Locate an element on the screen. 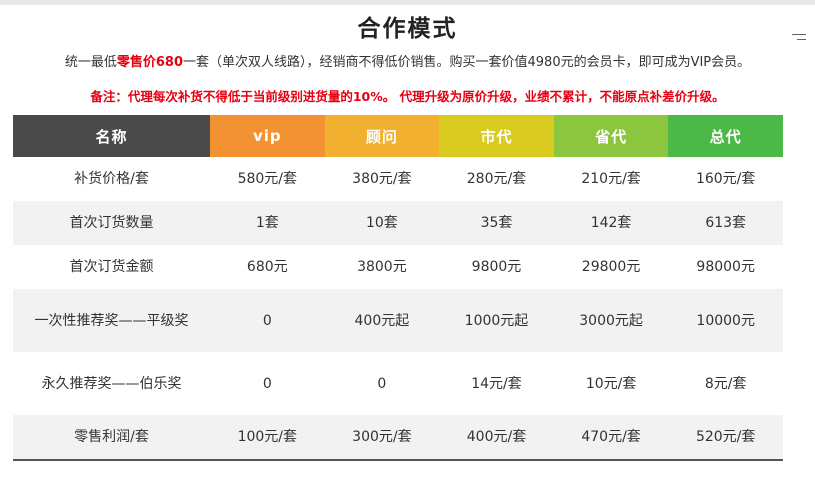 Image resolution: width=815 pixels, height=488 pixels. menu-icon is located at coordinates (799, 38).